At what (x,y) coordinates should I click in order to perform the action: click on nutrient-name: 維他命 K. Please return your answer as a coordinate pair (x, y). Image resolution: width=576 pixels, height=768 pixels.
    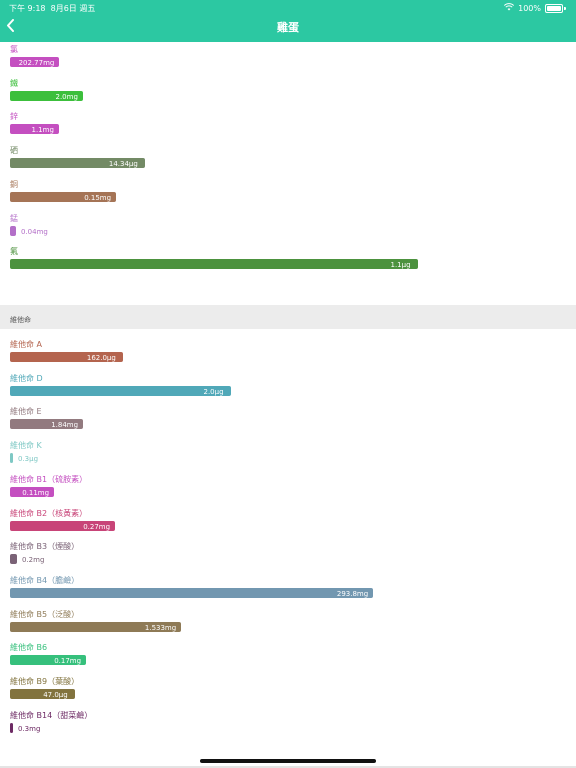
    Looking at the image, I should click on (26, 446).